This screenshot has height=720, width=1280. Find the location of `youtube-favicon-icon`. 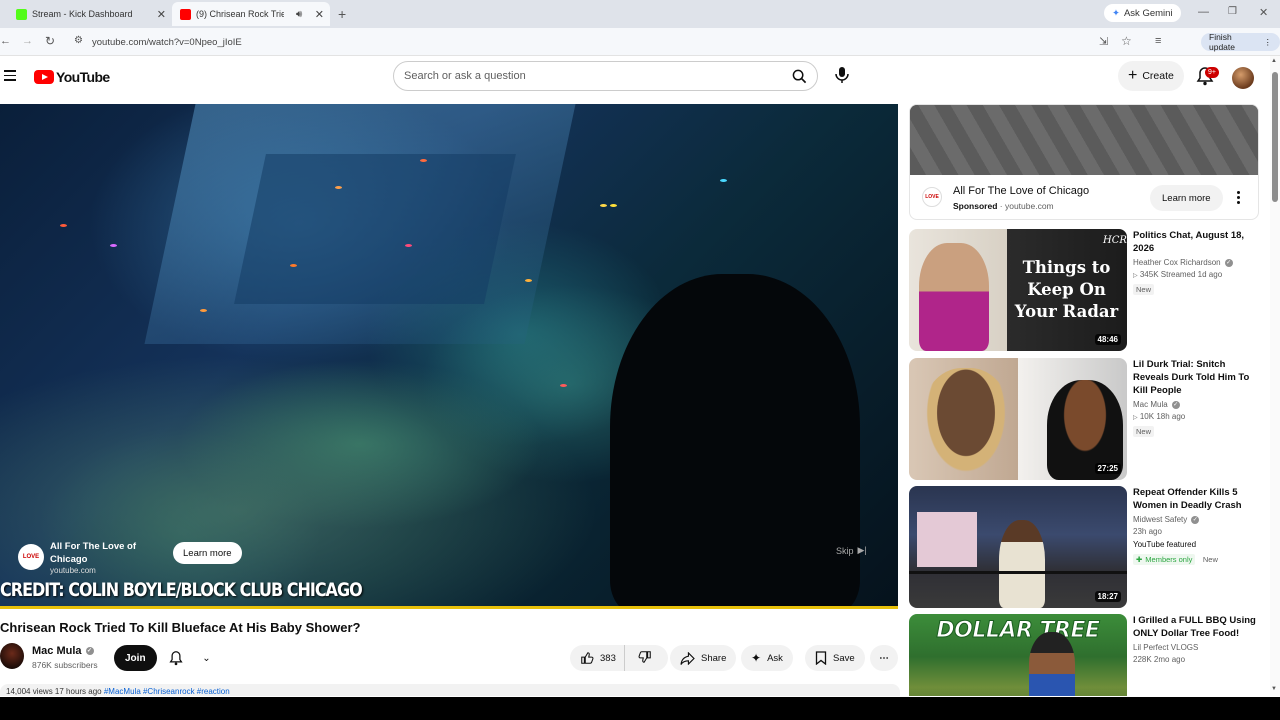

youtube-favicon-icon is located at coordinates (185, 14).